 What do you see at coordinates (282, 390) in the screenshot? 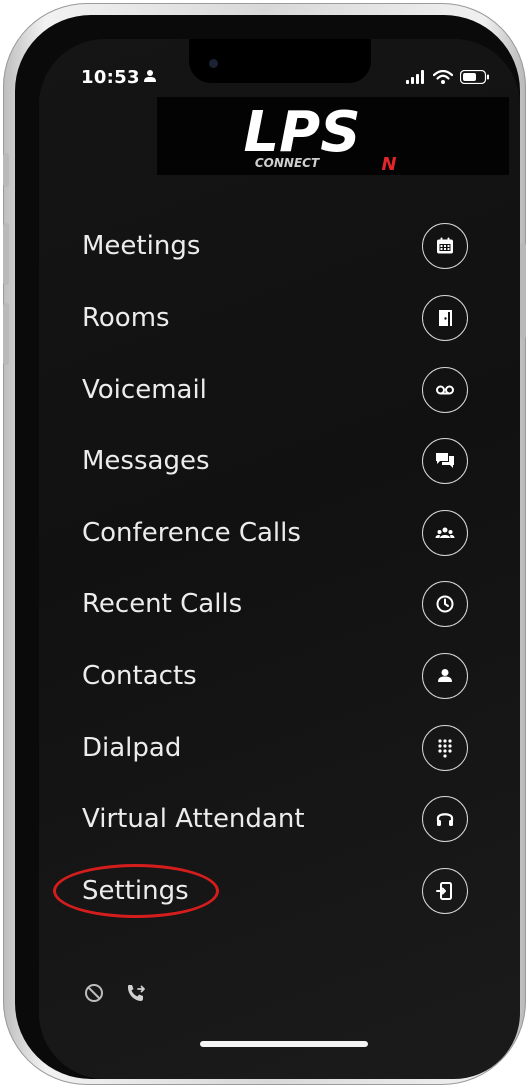
I see `menu-item-voicemail: Voicemail` at bounding box center [282, 390].